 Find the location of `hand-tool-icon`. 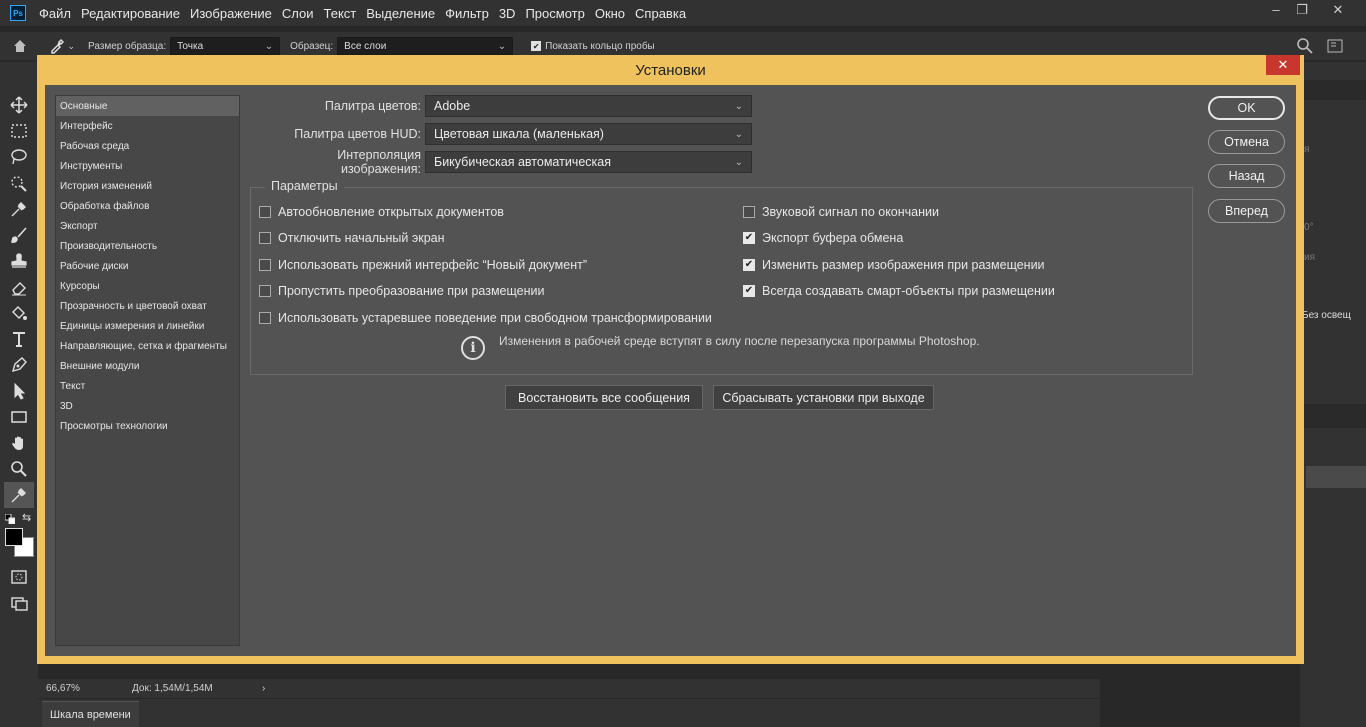

hand-tool-icon is located at coordinates (19, 443).